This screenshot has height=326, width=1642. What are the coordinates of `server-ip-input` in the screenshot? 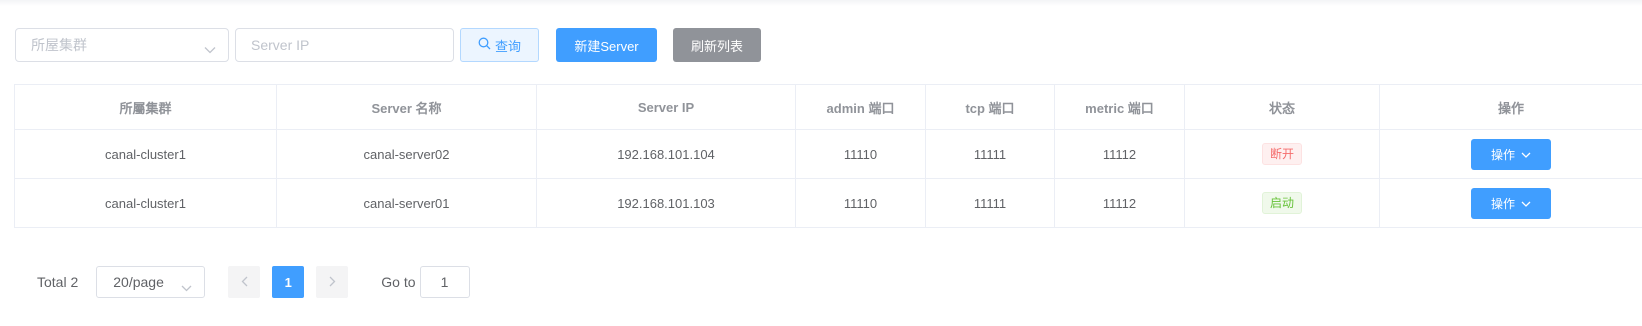 It's located at (344, 45).